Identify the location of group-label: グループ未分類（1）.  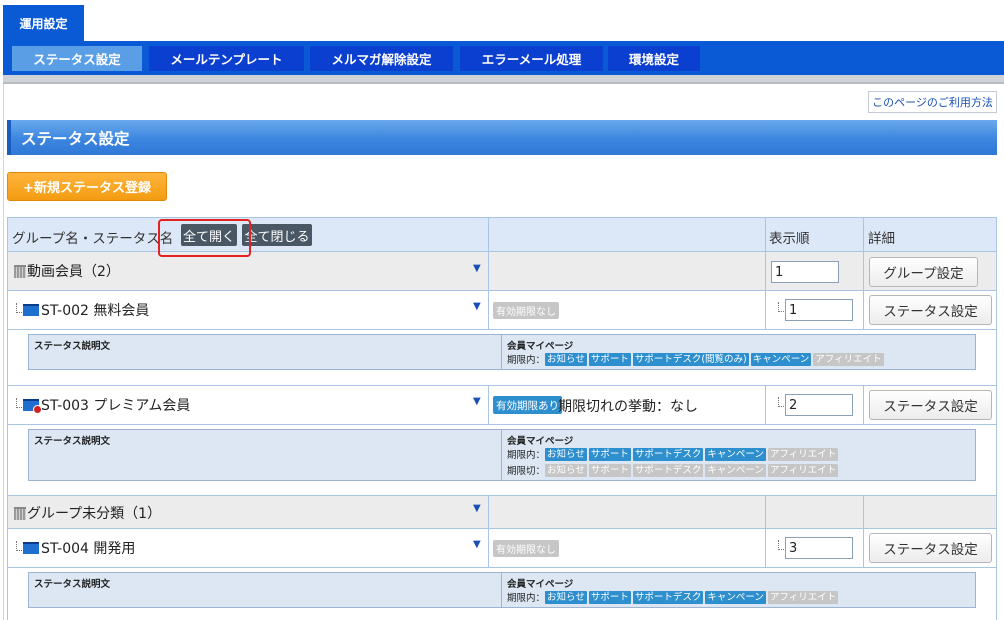
(87, 513).